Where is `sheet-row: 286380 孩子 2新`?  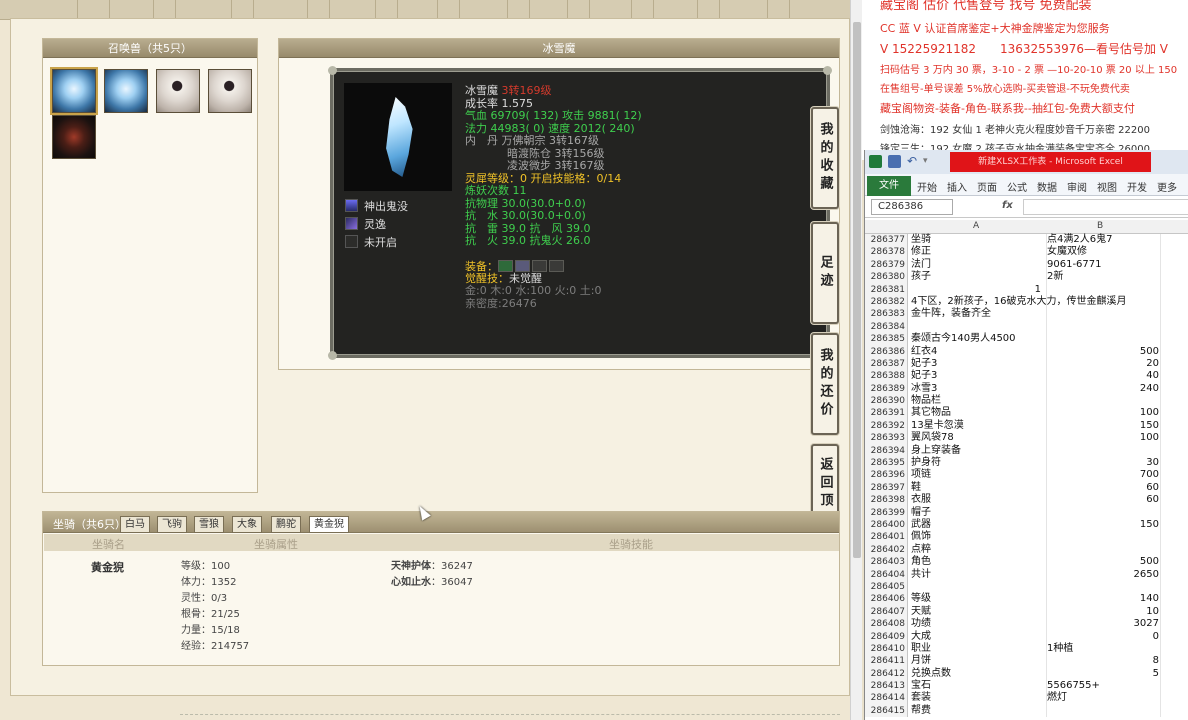
sheet-row: 286380 孩子 2新 is located at coordinates (1026, 277).